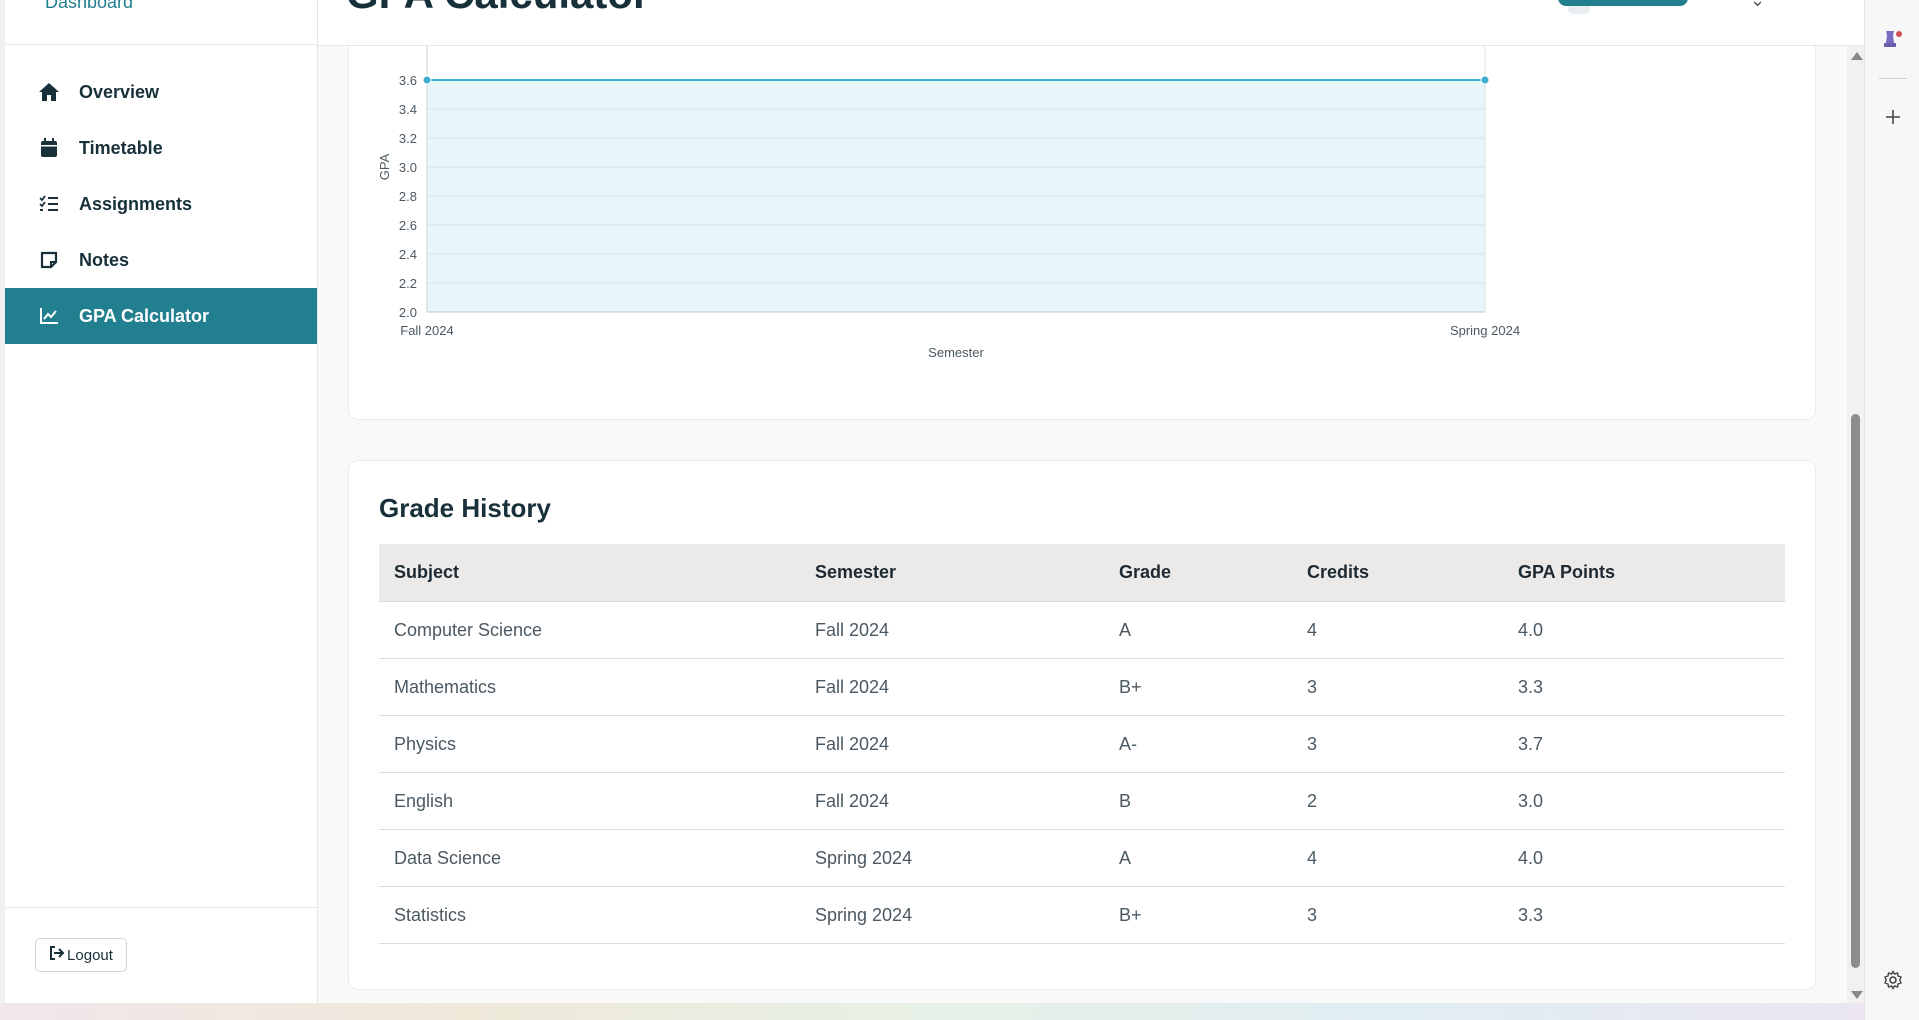 The height and width of the screenshot is (1020, 1919). Describe the element at coordinates (161, 260) in the screenshot. I see `sidebar-item-notes: Notes` at that location.